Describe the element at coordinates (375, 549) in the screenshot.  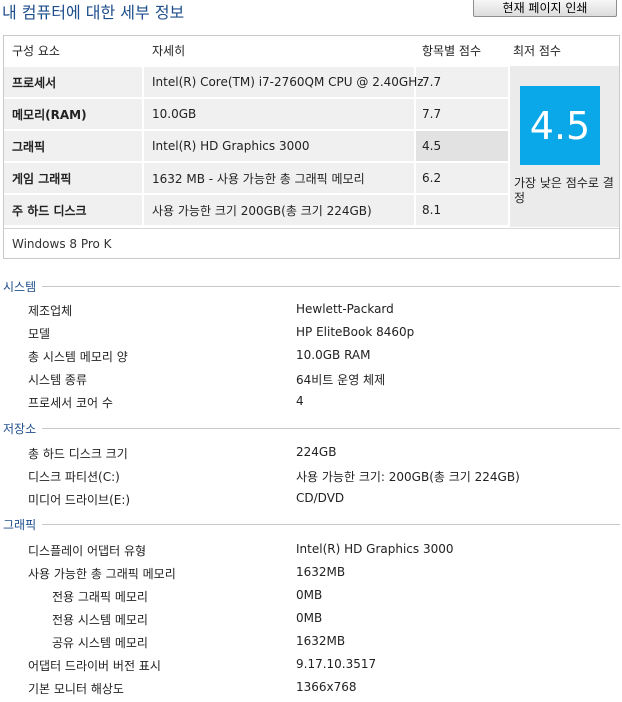
I see `info-value: Intel(R) HD Graphics 3000` at that location.